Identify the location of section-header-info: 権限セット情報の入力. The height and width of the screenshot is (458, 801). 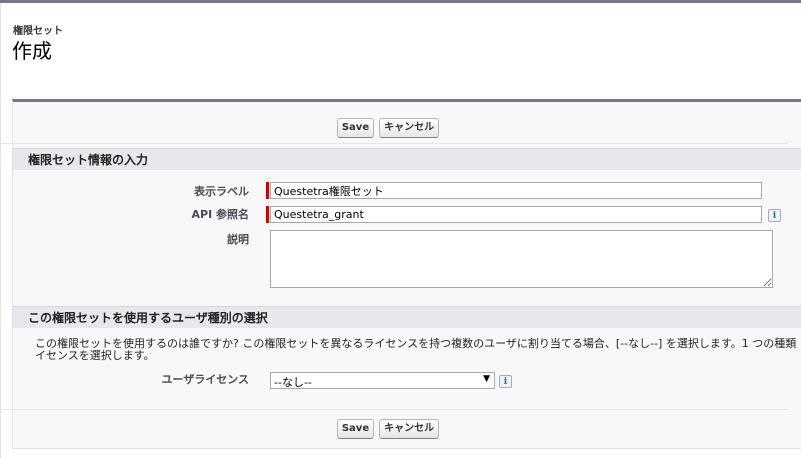
(407, 159).